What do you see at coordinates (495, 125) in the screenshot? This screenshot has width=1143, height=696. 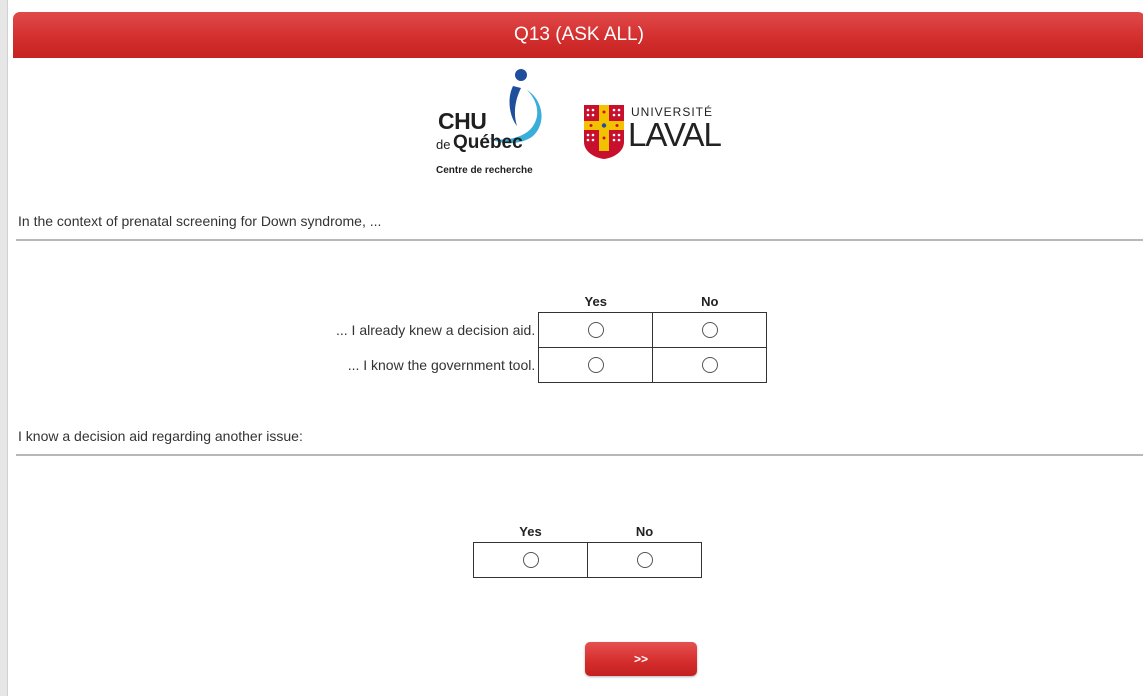 I see `chu-quebec-logo: CHU de Québec Centre de recherche` at bounding box center [495, 125].